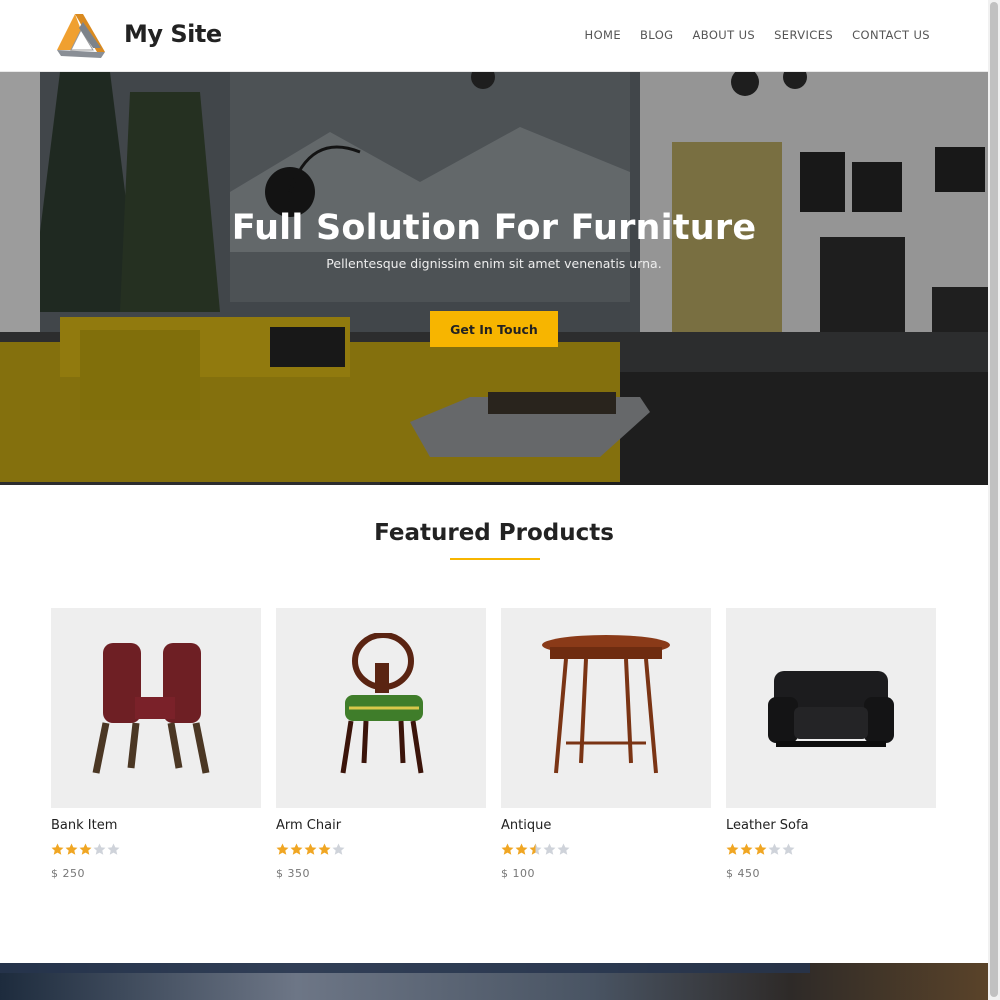 This screenshot has width=1000, height=1000. Describe the element at coordinates (405, 968) in the screenshot. I see `next-section-table-edge` at that location.